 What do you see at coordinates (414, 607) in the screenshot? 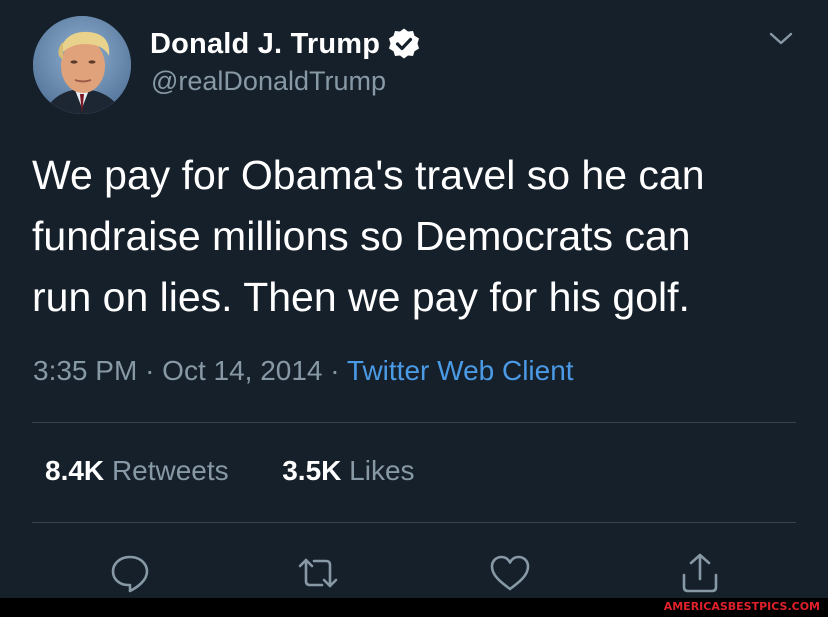
I see `watermark-bar: AMERICASBESTPICS.COM` at bounding box center [414, 607].